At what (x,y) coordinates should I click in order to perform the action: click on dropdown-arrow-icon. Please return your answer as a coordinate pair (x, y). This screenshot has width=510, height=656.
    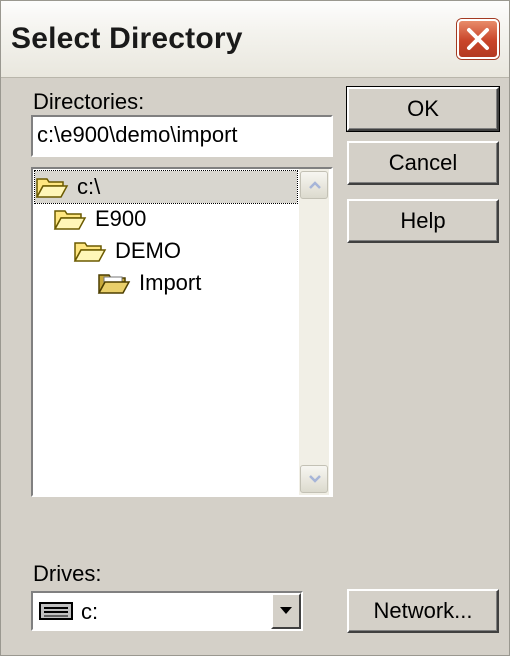
    Looking at the image, I should click on (286, 610).